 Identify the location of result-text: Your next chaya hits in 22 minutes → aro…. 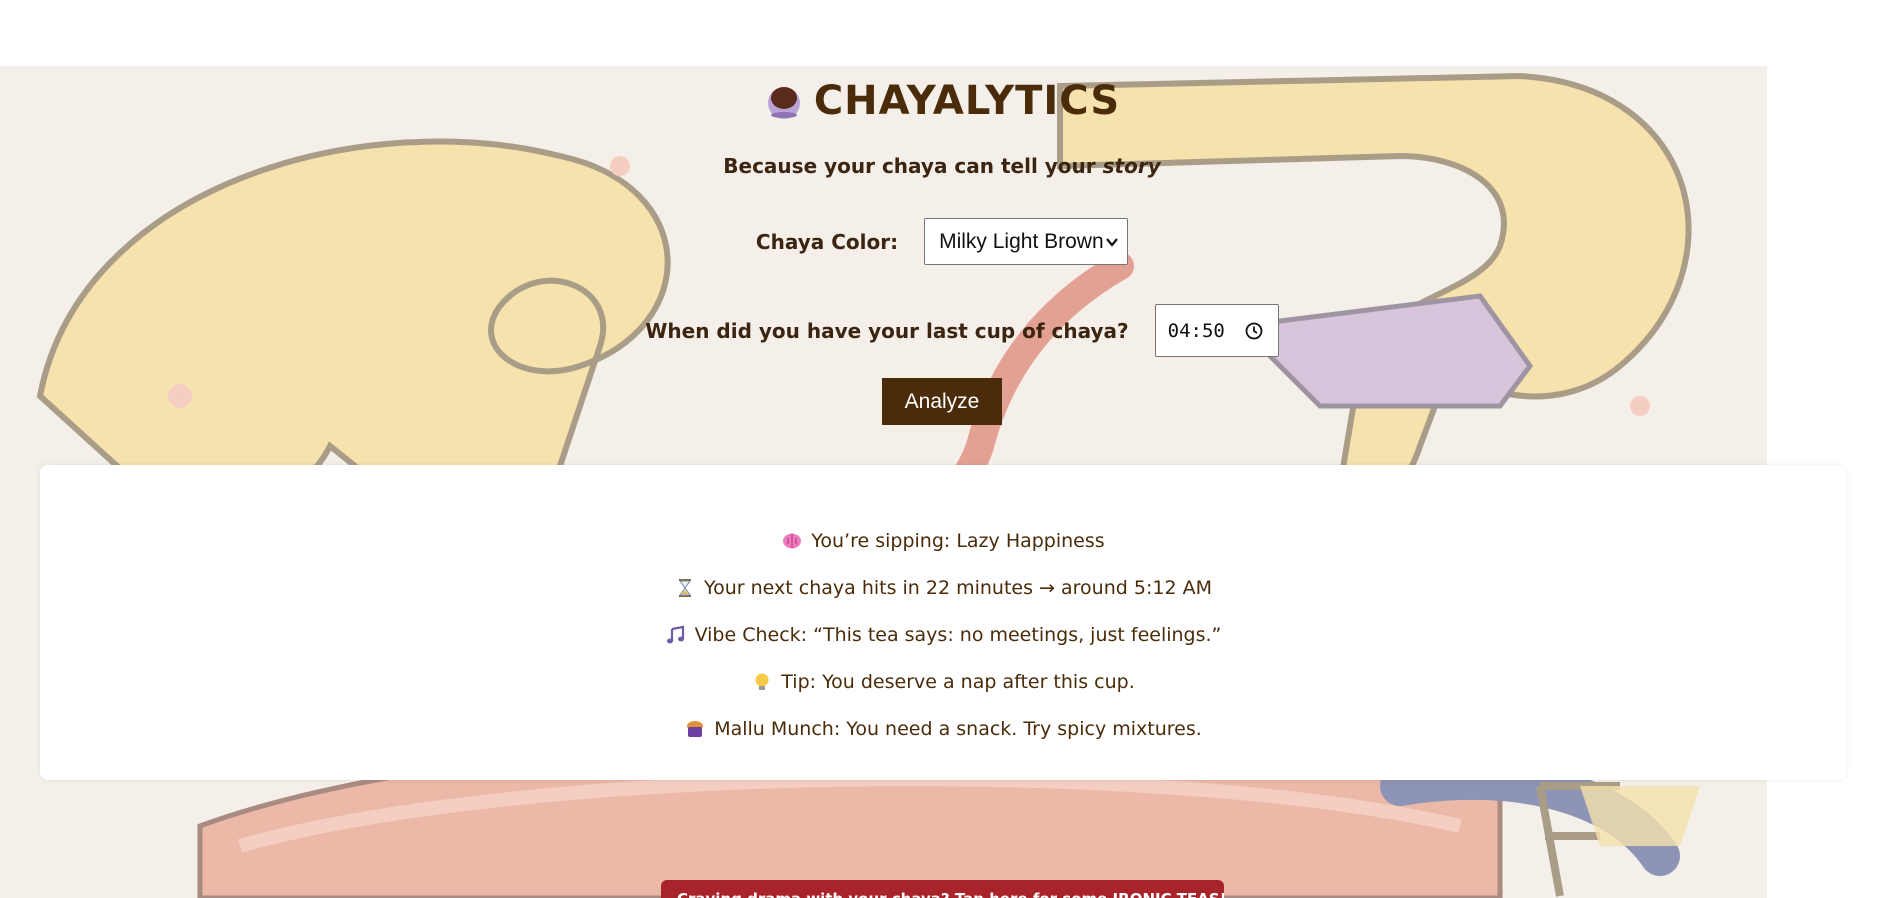
(958, 587).